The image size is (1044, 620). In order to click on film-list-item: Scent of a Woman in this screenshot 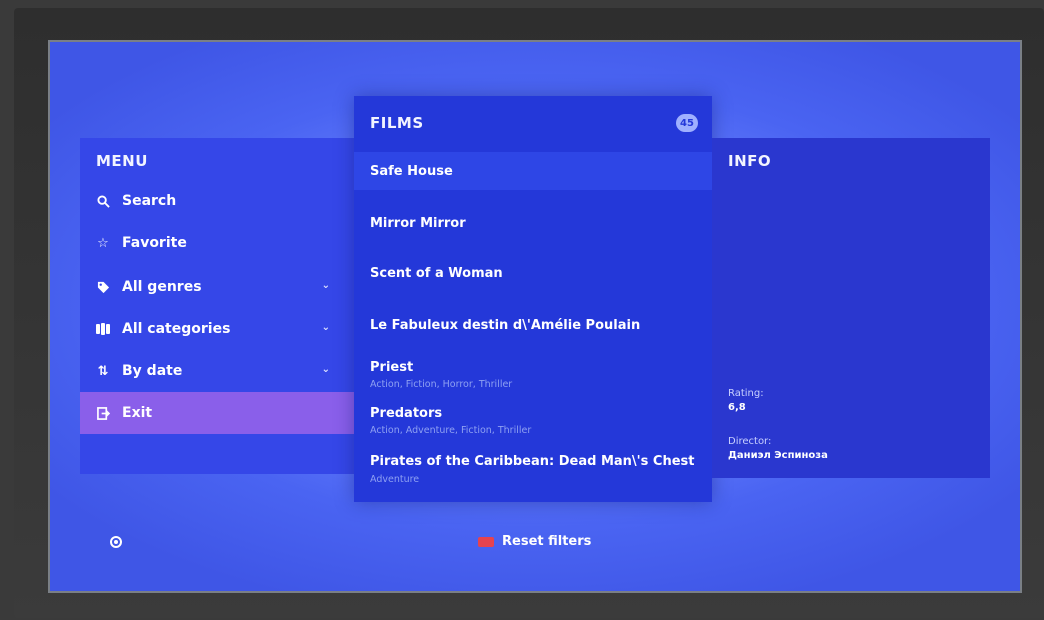, I will do `click(533, 276)`.